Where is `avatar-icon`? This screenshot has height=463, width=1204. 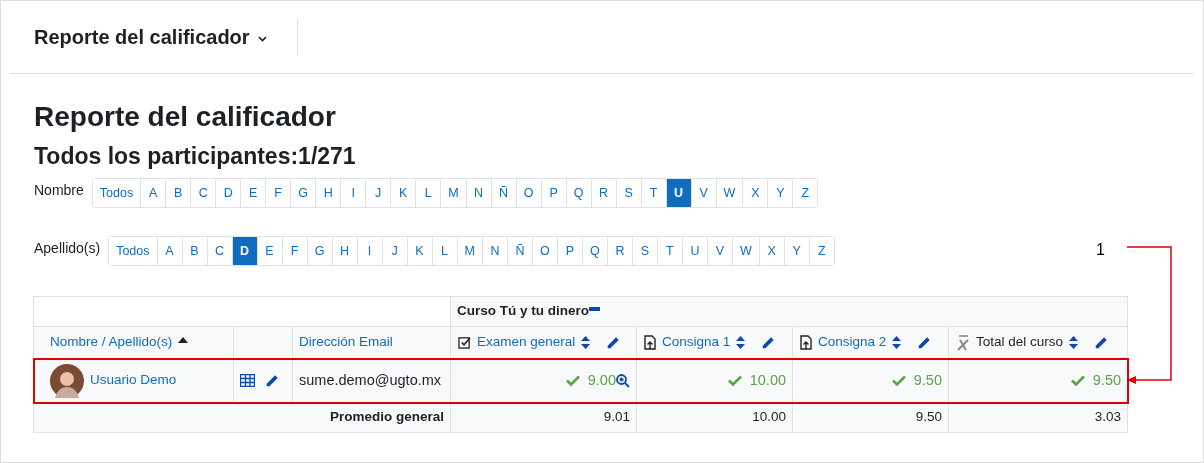 avatar-icon is located at coordinates (67, 380).